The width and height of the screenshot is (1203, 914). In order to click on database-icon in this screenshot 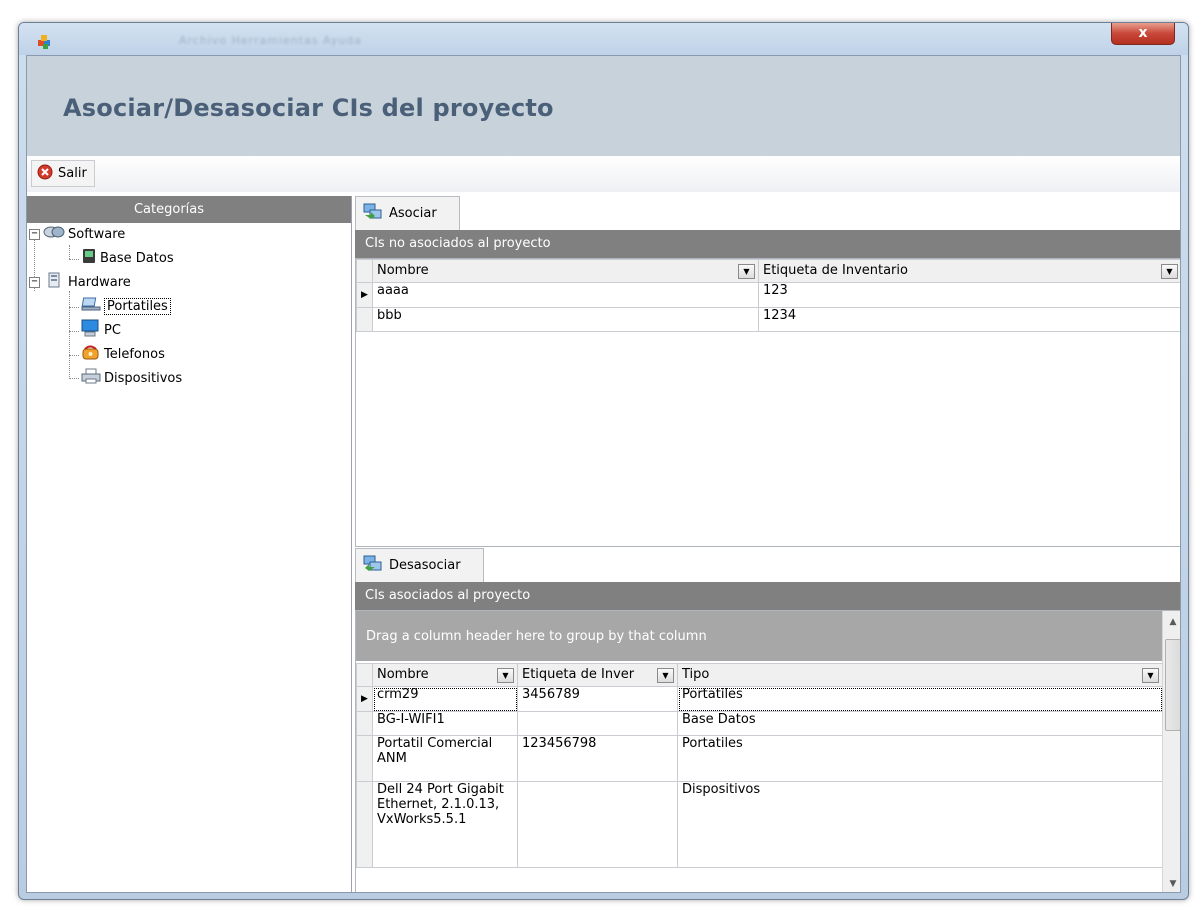, I will do `click(89, 258)`.